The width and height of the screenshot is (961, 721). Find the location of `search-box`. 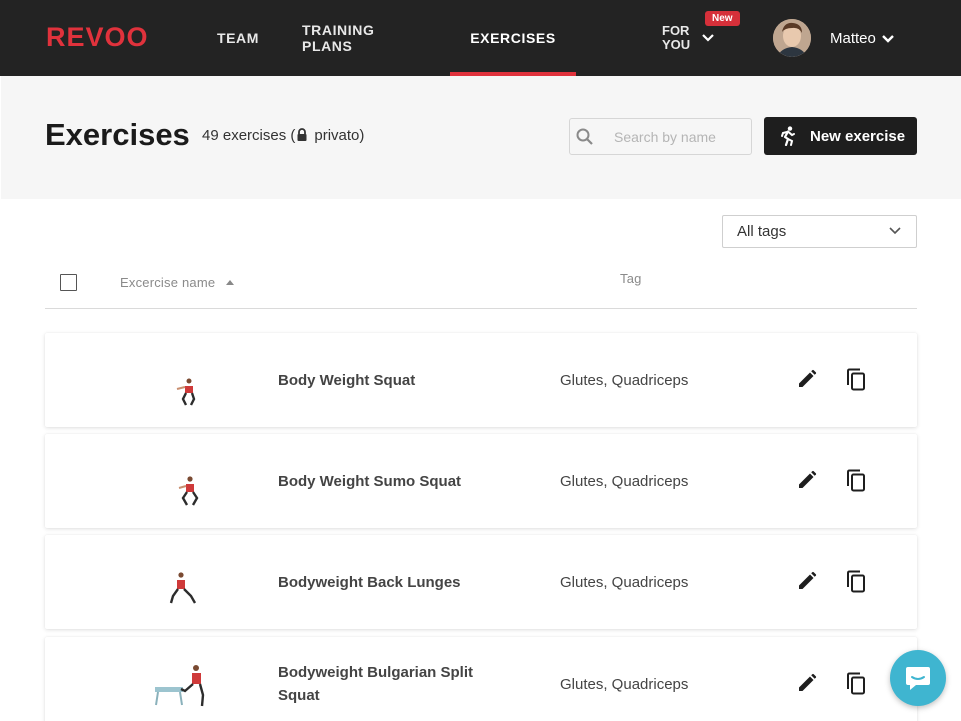

search-box is located at coordinates (660, 136).